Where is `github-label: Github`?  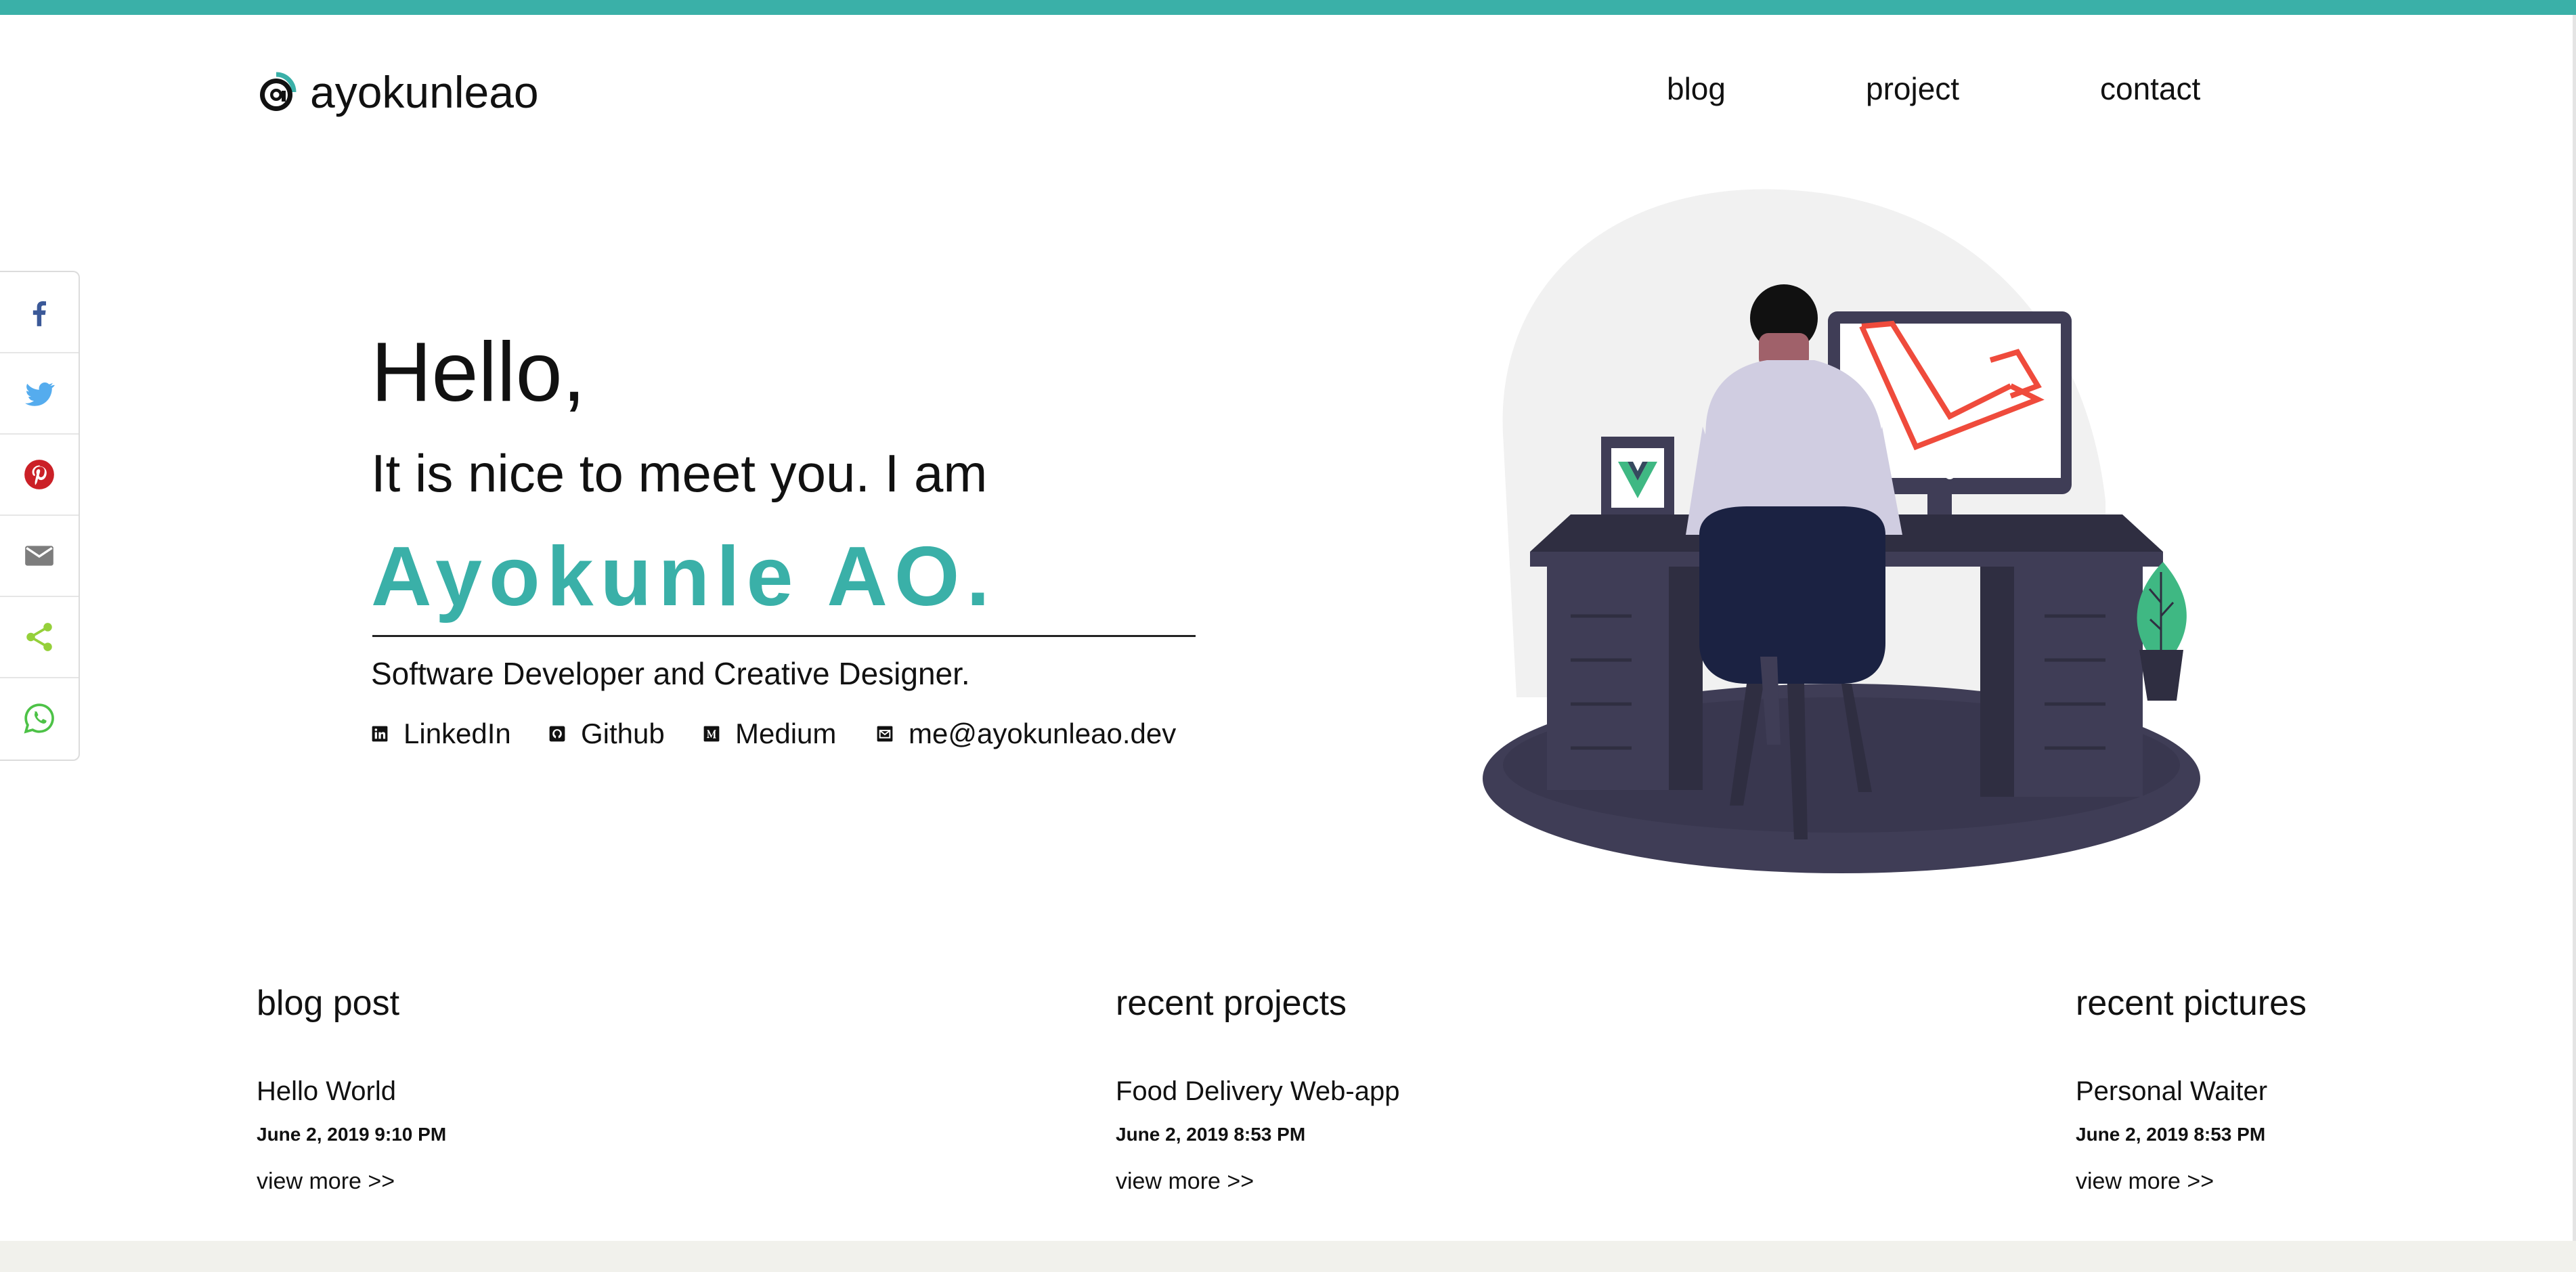
github-label: Github is located at coordinates (623, 733).